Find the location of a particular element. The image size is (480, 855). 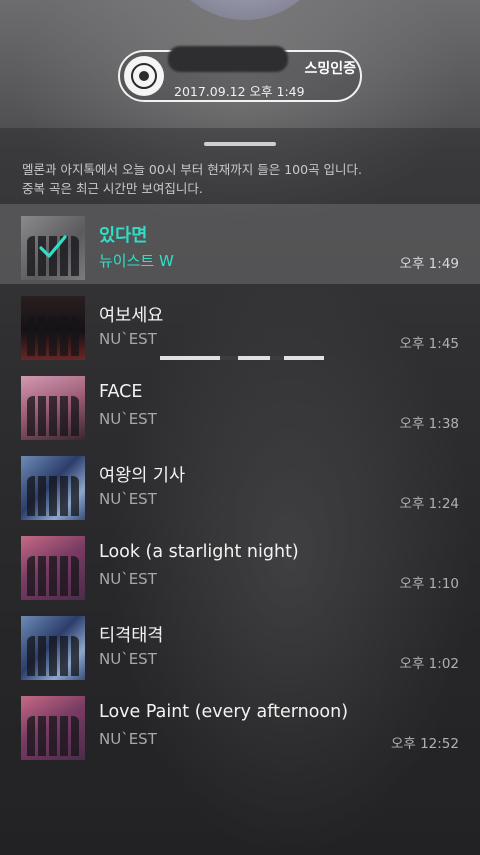

song-title: 티격태격 is located at coordinates (131, 636).